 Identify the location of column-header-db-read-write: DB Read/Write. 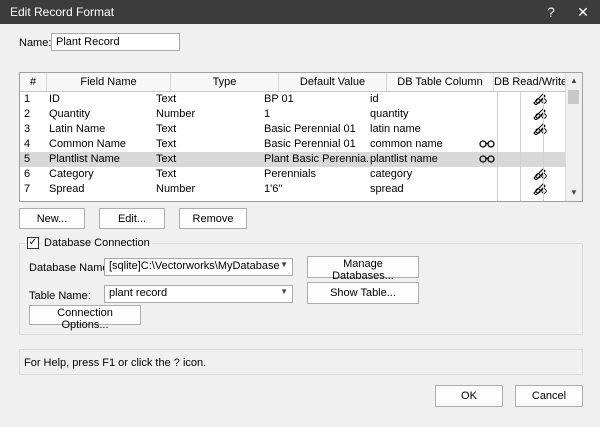
(530, 82).